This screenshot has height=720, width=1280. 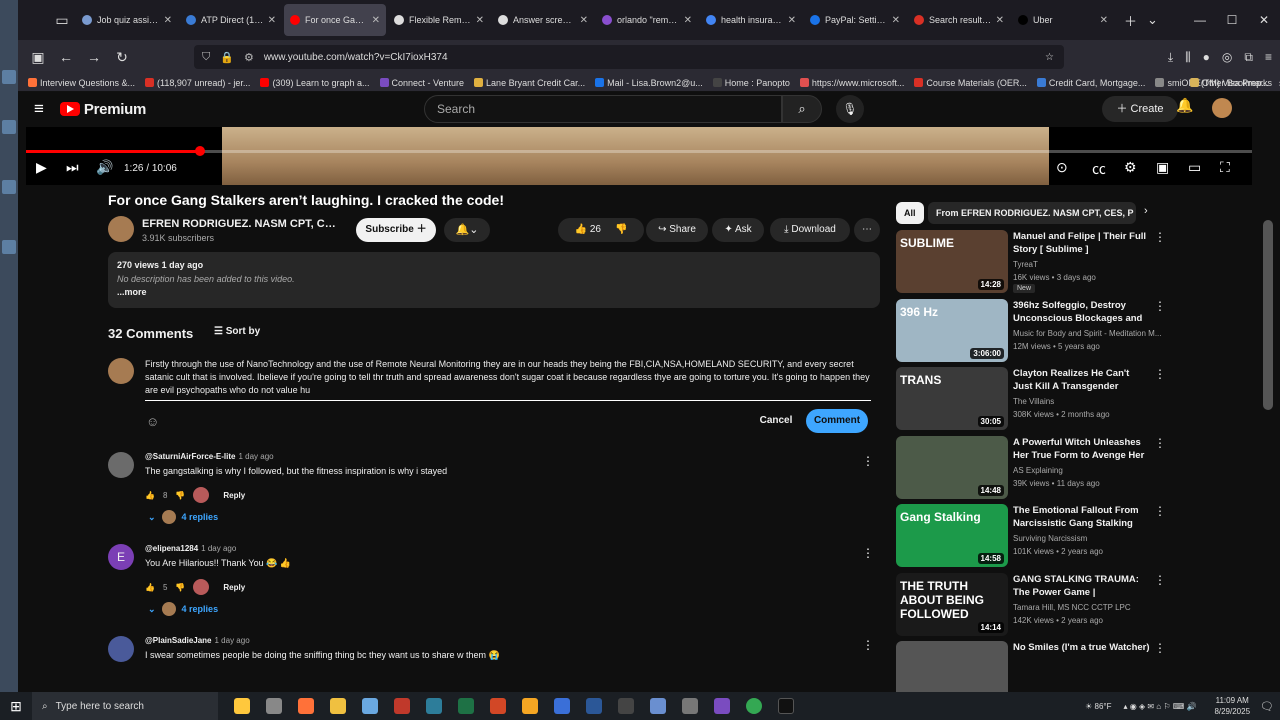 I want to click on video-player: ▶ ⏭ 🔊 1:26 / 10:06 ⊙ ㏄ ⚙ ▣ ▭ ⛶, so click(x=639, y=156).